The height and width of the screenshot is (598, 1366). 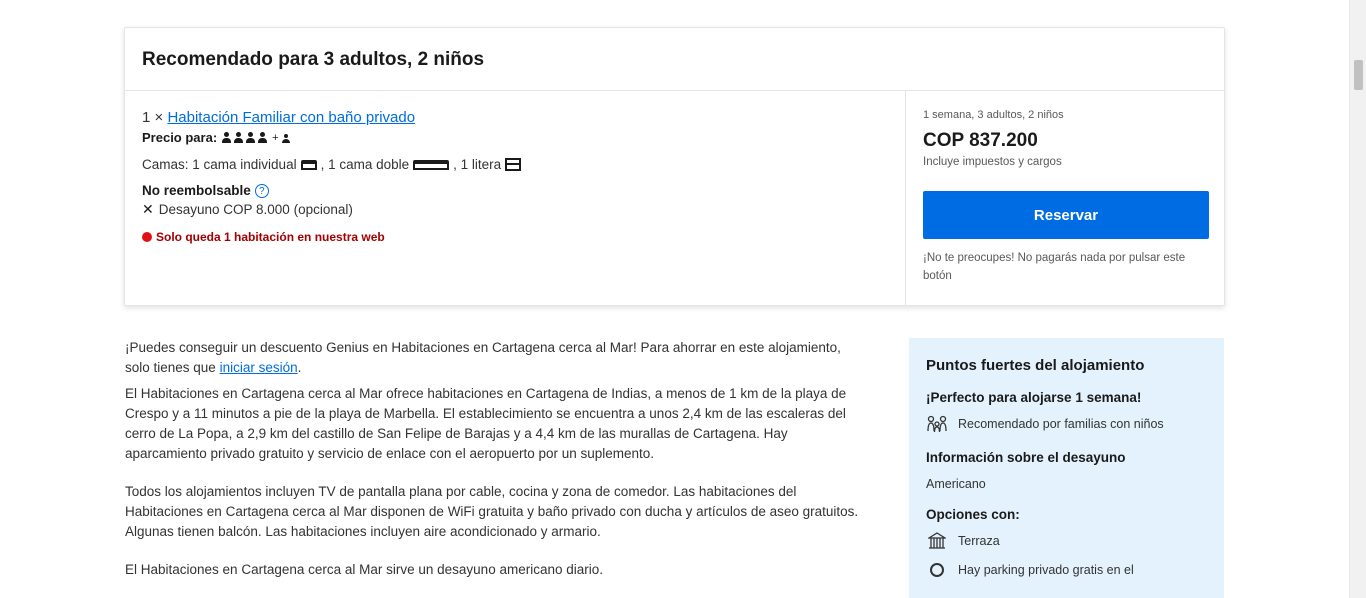 What do you see at coordinates (1061, 424) in the screenshot?
I see `family-text: Recomendado por familias con niños` at bounding box center [1061, 424].